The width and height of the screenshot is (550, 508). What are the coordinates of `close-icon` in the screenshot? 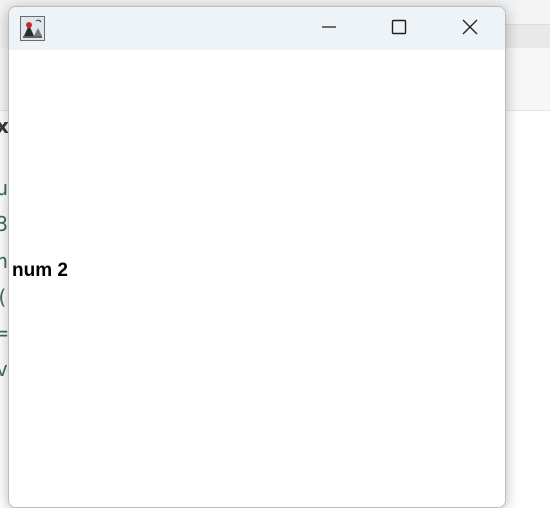 It's located at (470, 29).